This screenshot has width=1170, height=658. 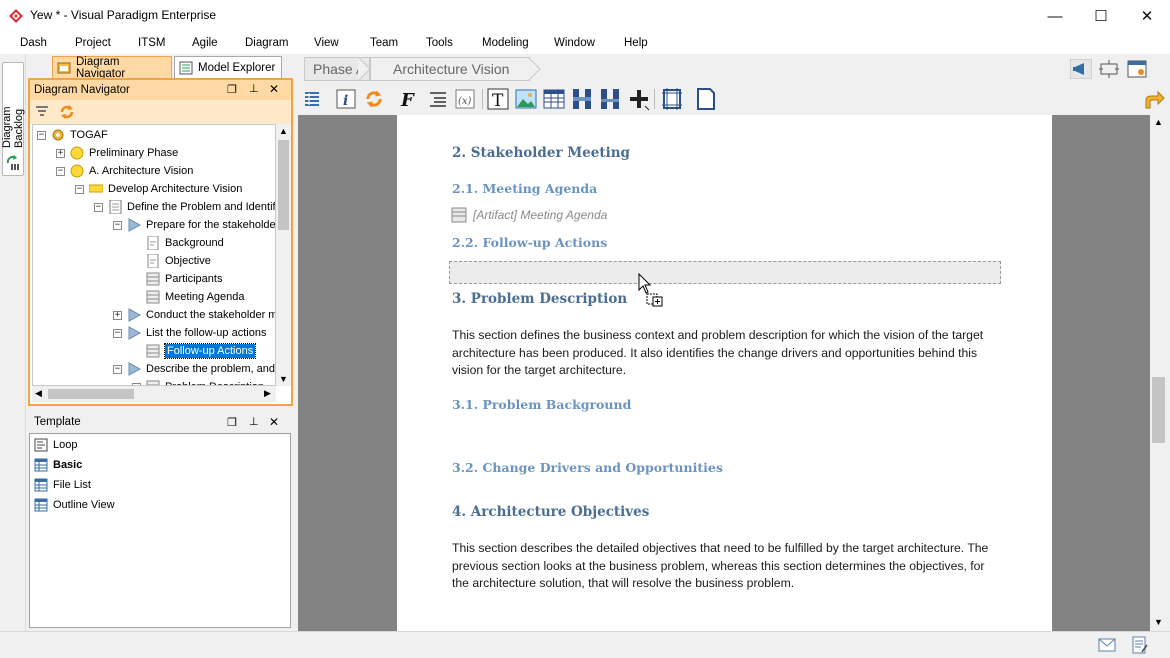 I want to click on tab-model-explorer: Model Explorer, so click(x=228, y=67).